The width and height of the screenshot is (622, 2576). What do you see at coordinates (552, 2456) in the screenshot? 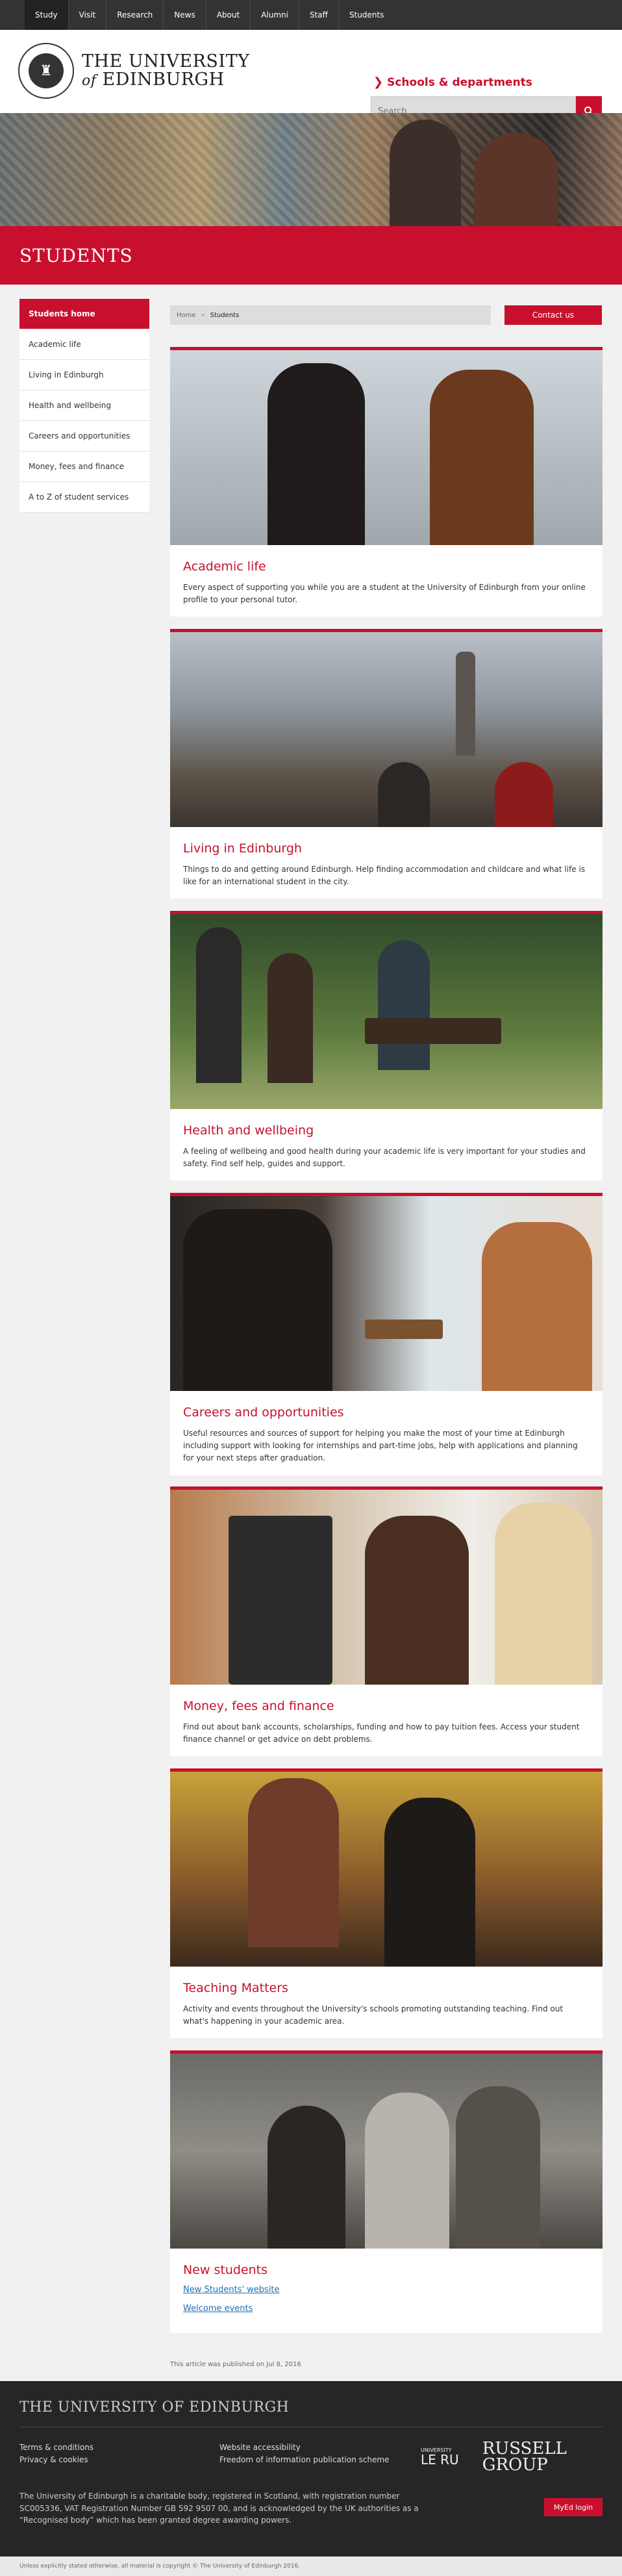
I see `russell-group-logo: RUSSELL GROUP` at bounding box center [552, 2456].